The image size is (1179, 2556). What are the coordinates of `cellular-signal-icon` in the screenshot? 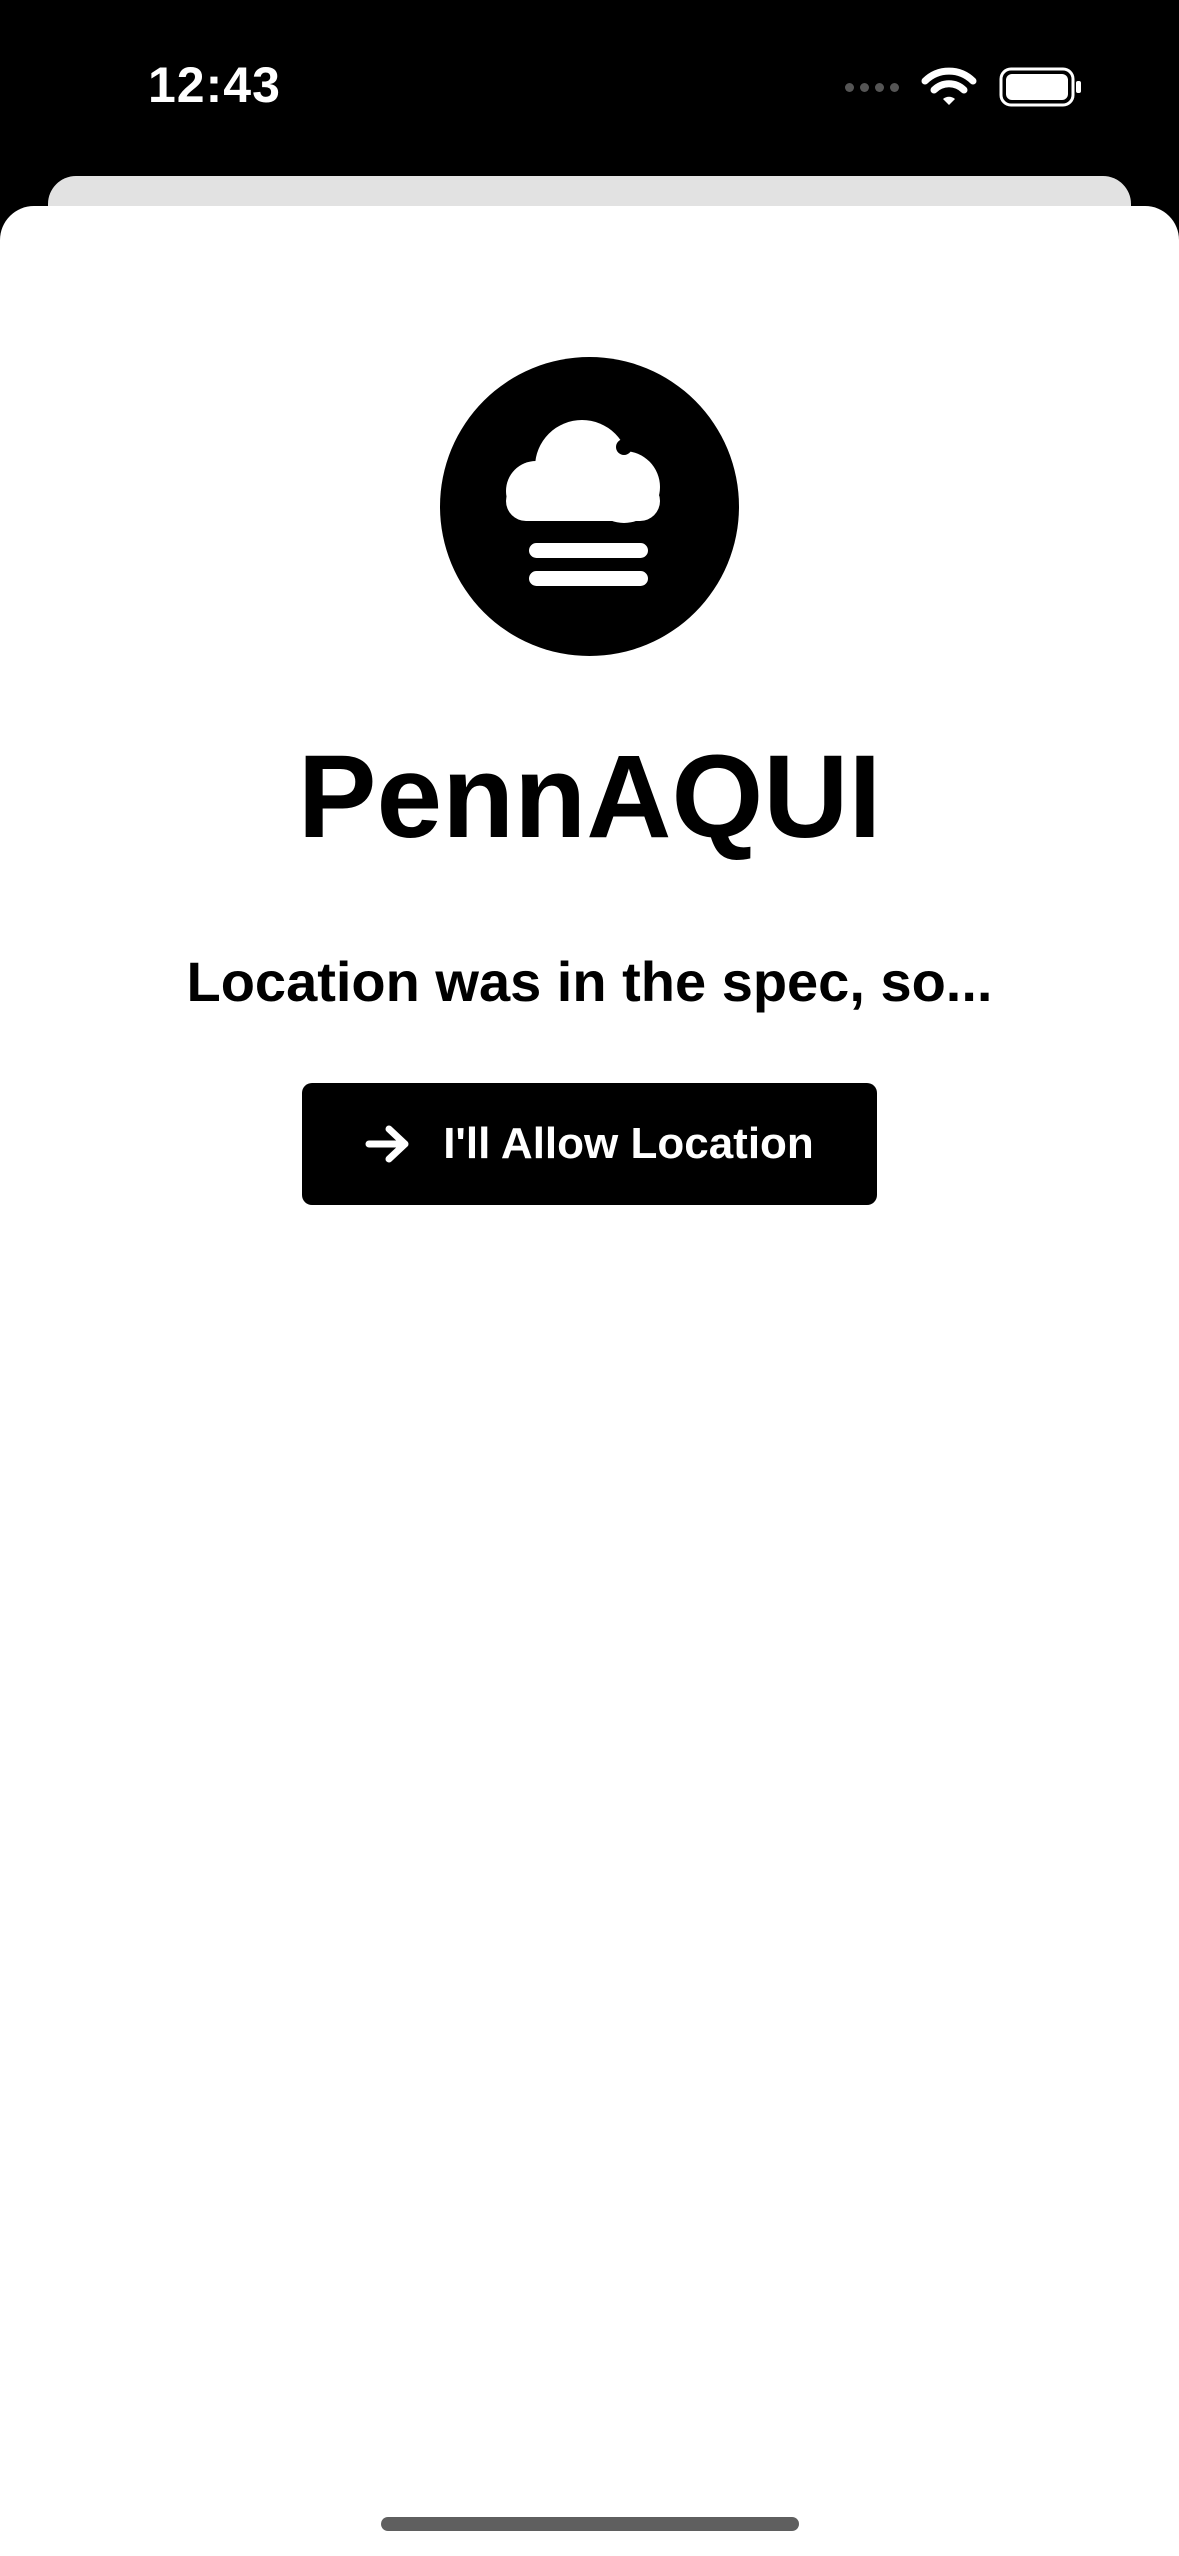 It's located at (872, 87).